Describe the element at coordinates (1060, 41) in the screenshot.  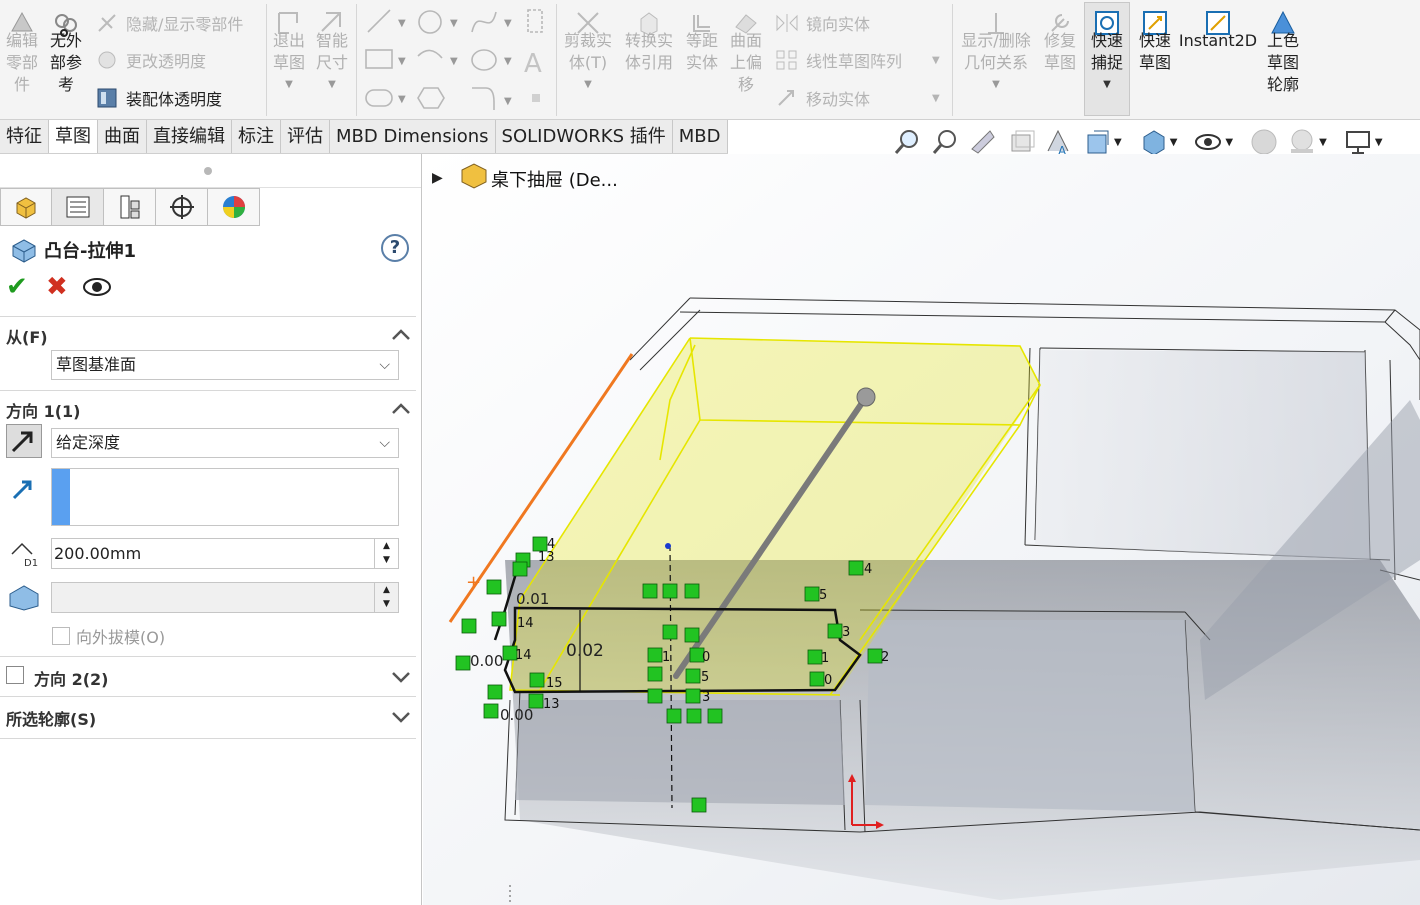
I see `repair-sketch-button: 修复 草图` at that location.